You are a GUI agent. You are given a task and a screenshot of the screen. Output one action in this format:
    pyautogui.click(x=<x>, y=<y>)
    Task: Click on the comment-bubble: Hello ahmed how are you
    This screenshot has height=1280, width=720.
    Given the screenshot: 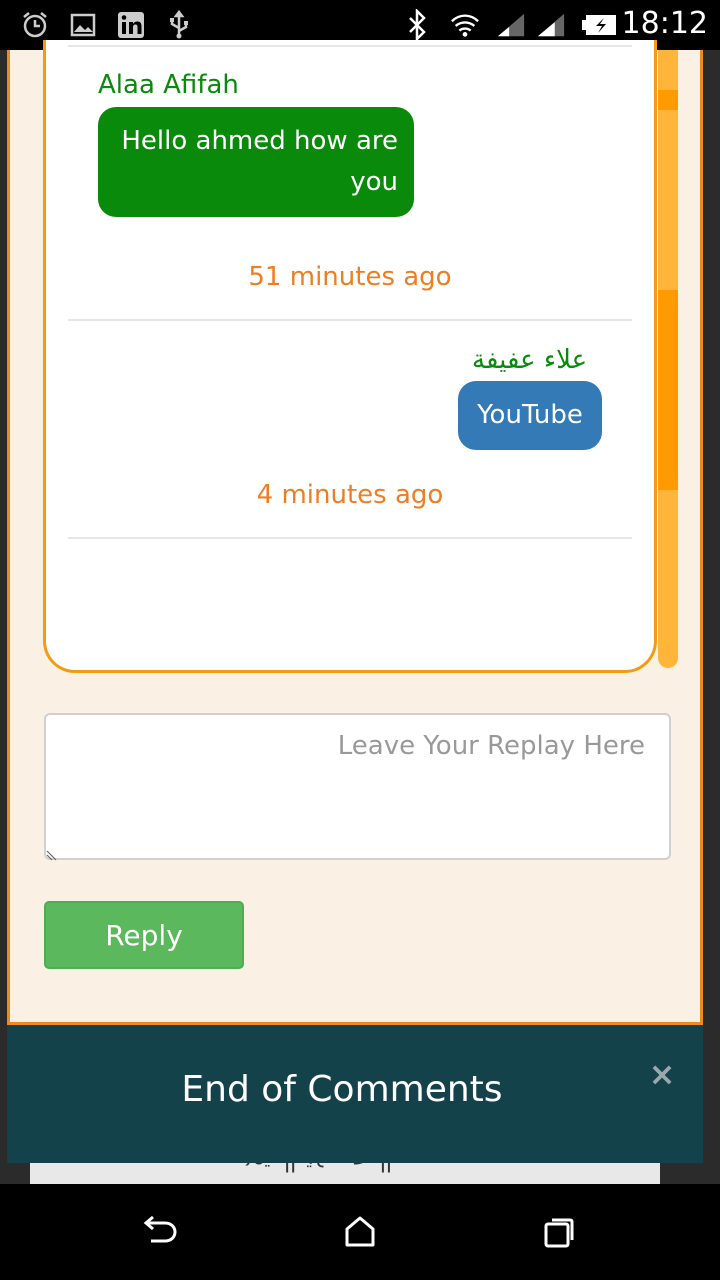 What is the action you would take?
    pyautogui.click(x=256, y=162)
    